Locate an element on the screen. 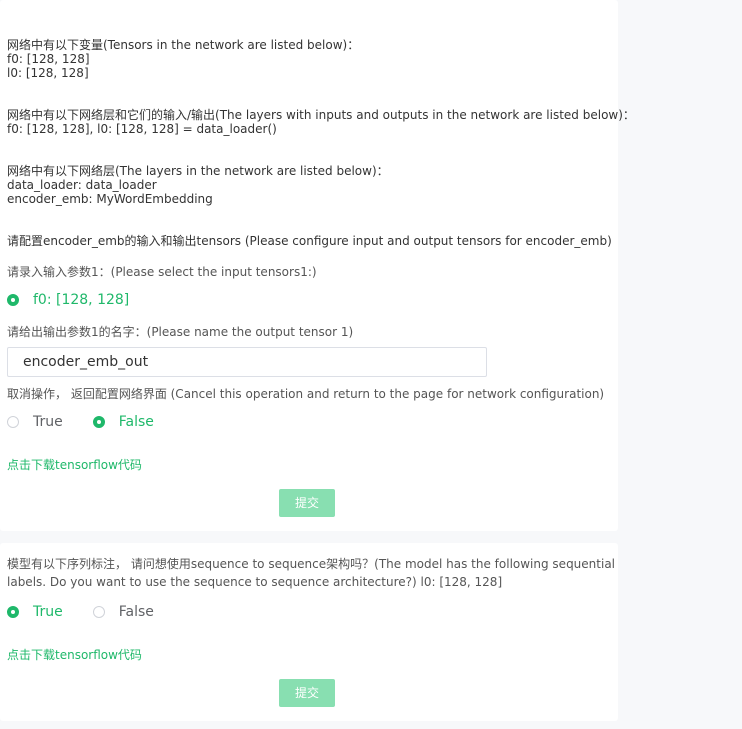 Image resolution: width=742 pixels, height=729 pixels. seq2seq-option-false: False is located at coordinates (123, 612).